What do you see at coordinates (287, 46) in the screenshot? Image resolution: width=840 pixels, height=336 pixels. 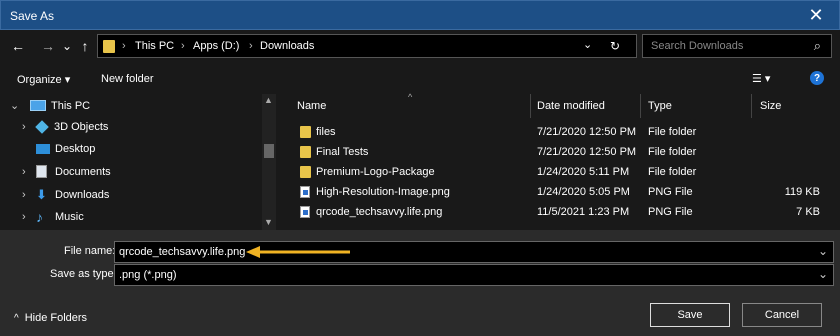 I see `breadcrumb-downloads: Downloads` at bounding box center [287, 46].